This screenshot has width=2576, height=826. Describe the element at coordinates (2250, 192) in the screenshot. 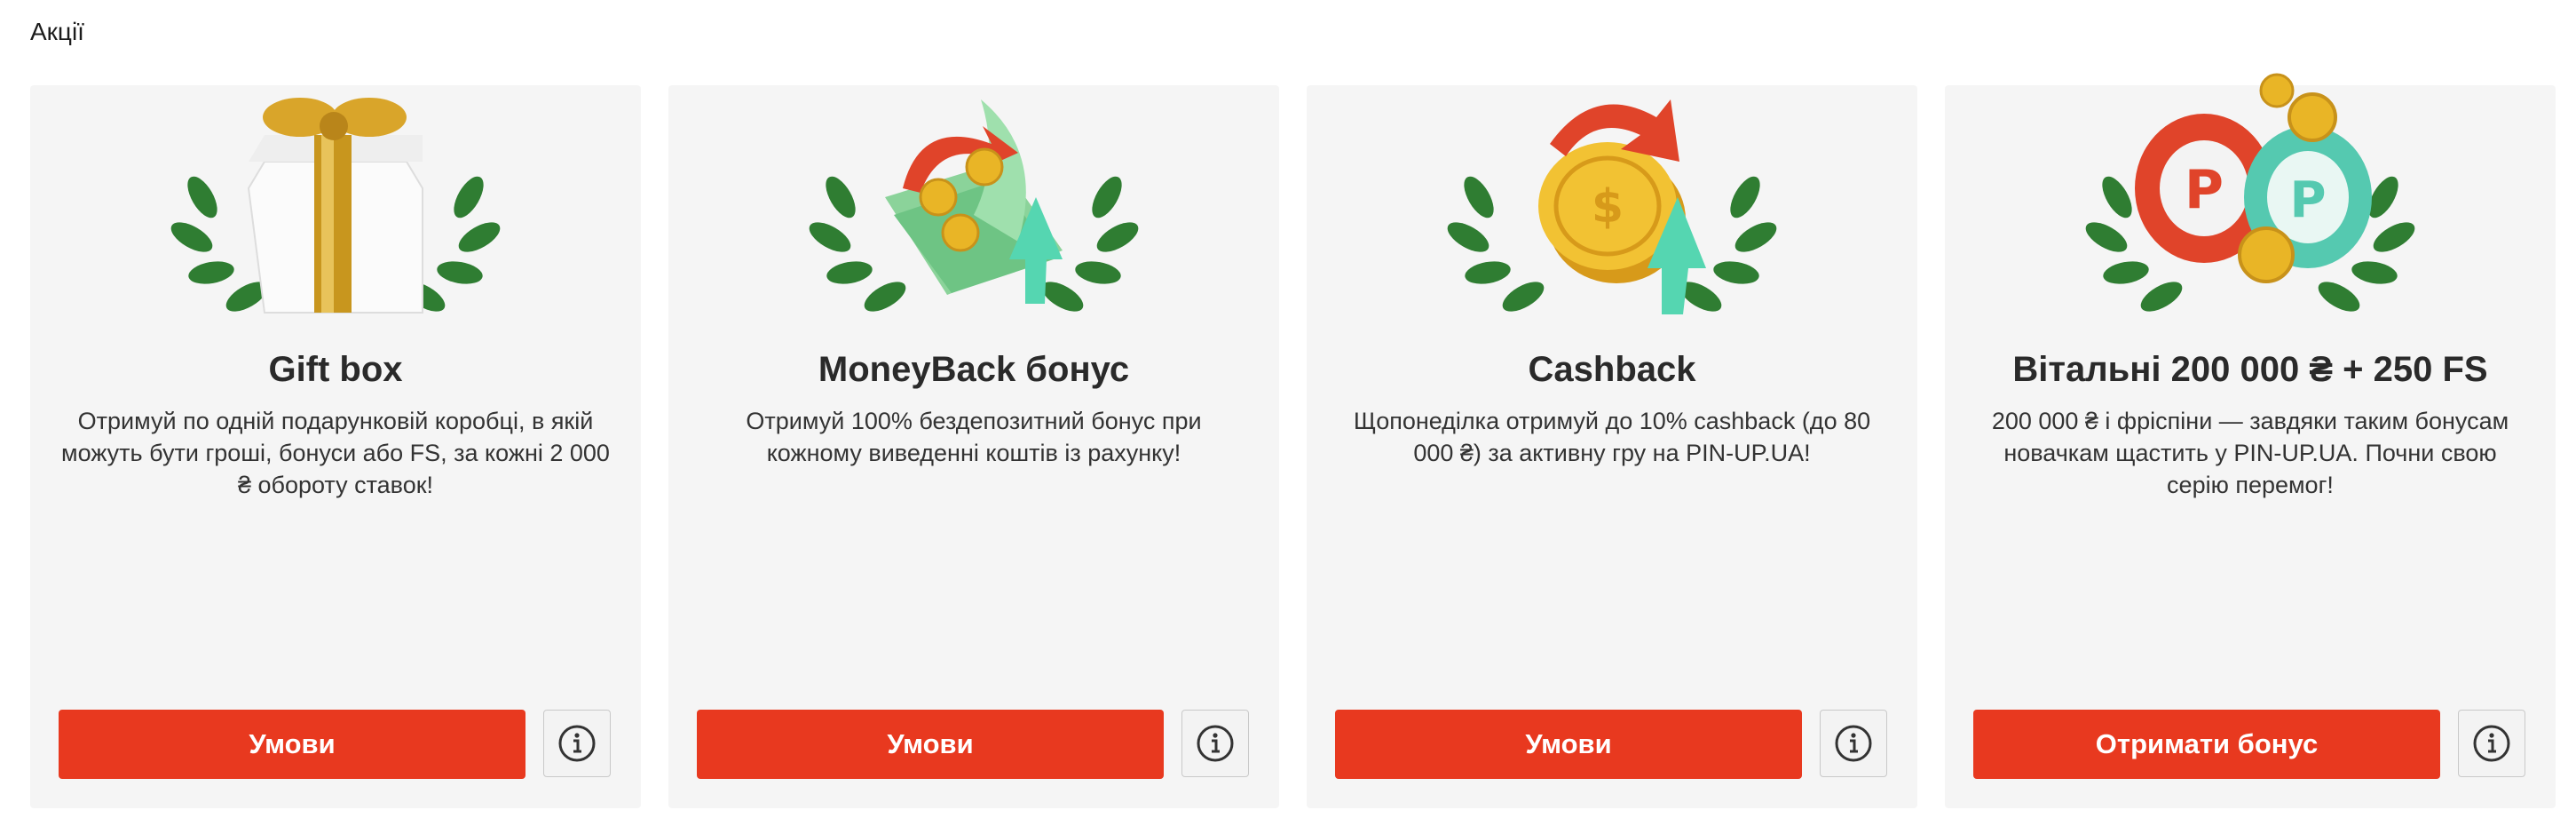

I see `casino-chips-icon: P P` at that location.